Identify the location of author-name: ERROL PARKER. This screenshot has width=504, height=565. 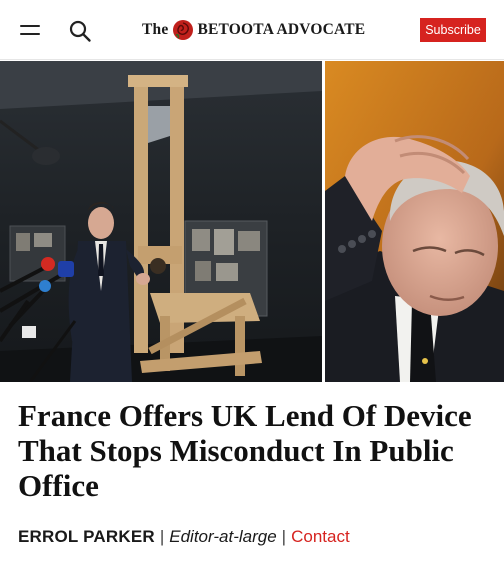
(86, 537).